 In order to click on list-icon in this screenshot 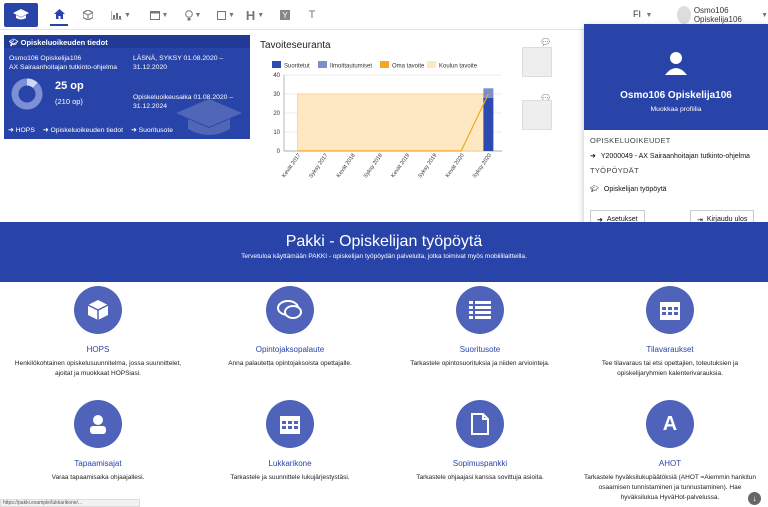, I will do `click(480, 310)`.